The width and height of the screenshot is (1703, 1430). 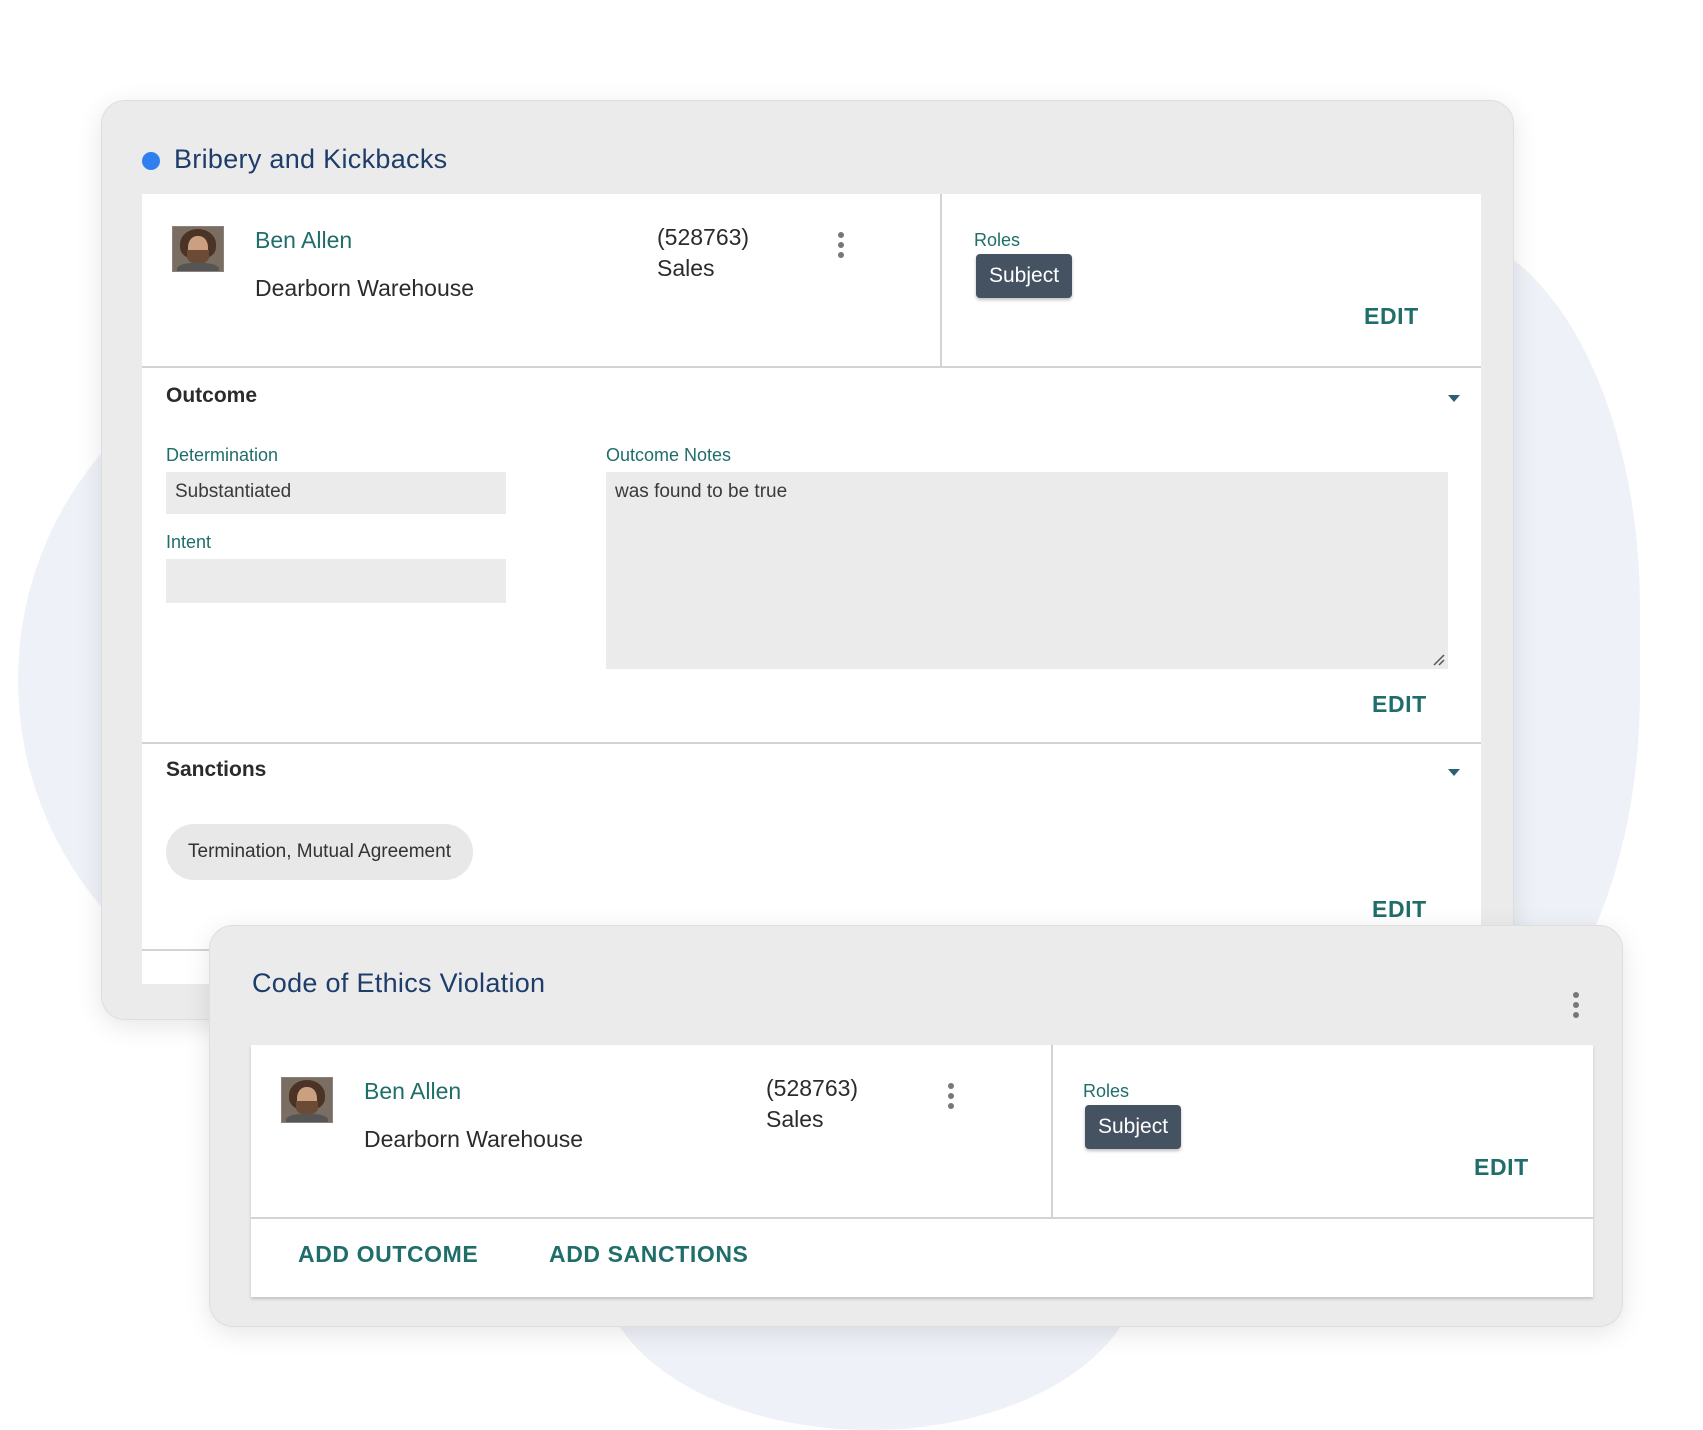 What do you see at coordinates (189, 542) in the screenshot?
I see `intent-label: Intent` at bounding box center [189, 542].